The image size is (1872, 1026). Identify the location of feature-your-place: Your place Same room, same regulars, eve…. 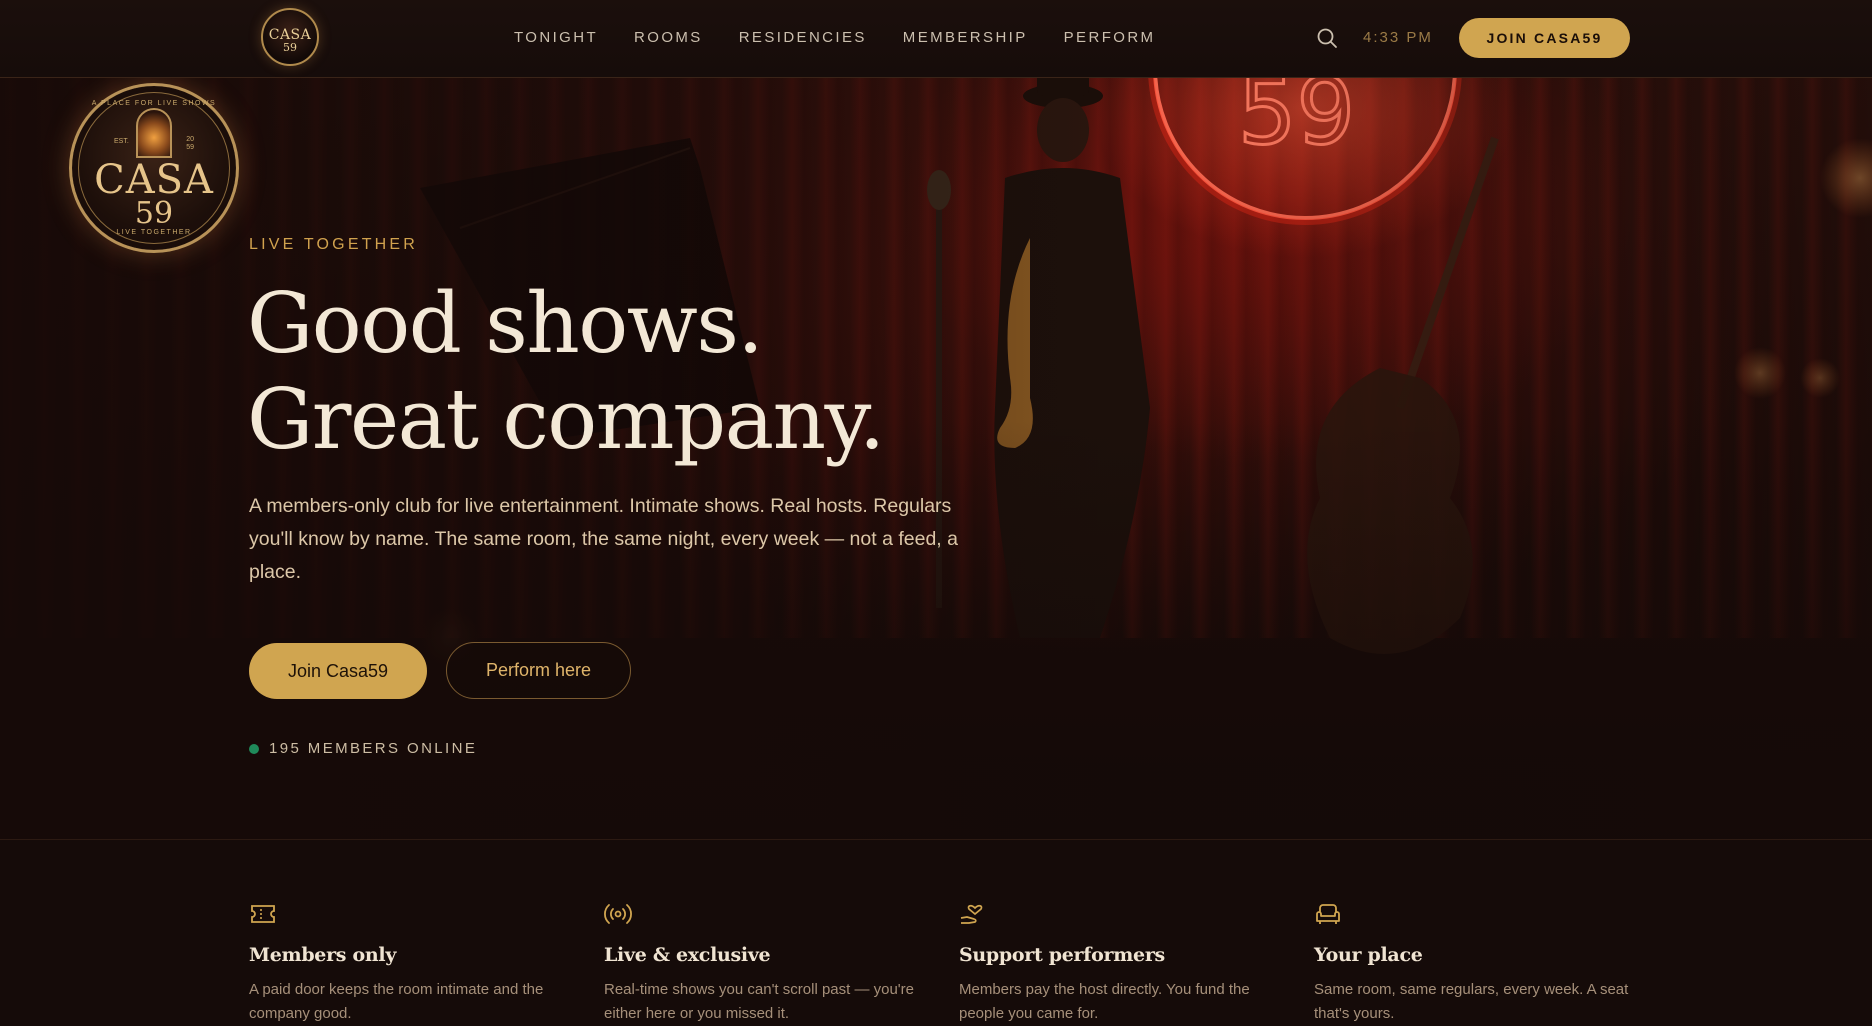
(1474, 964).